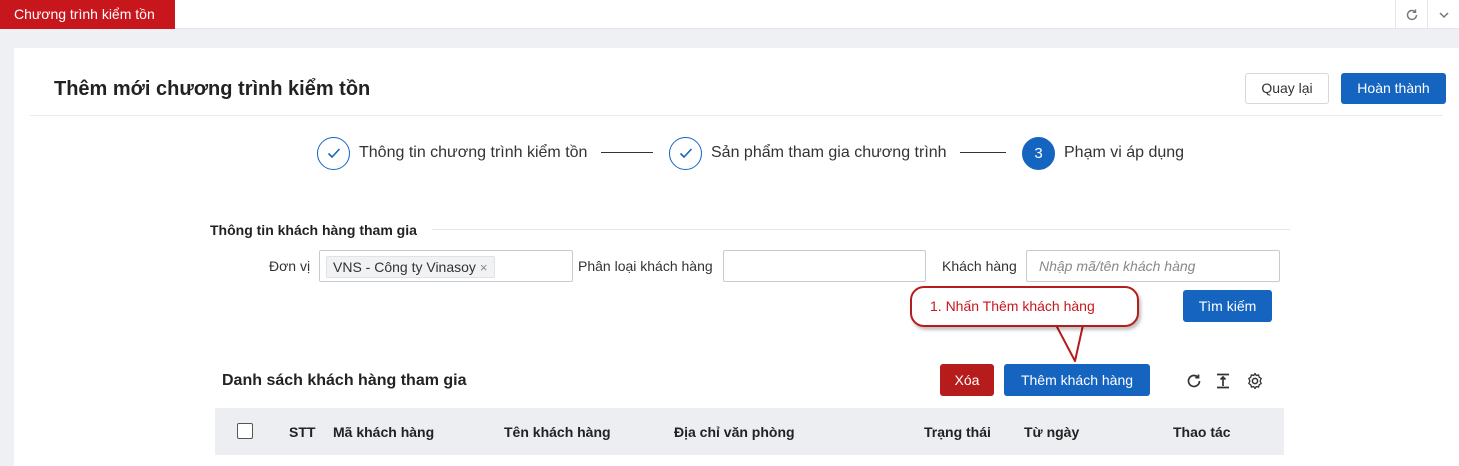 The width and height of the screenshot is (1459, 466). What do you see at coordinates (290, 266) in the screenshot?
I see `unit-label: Đơn vị` at bounding box center [290, 266].